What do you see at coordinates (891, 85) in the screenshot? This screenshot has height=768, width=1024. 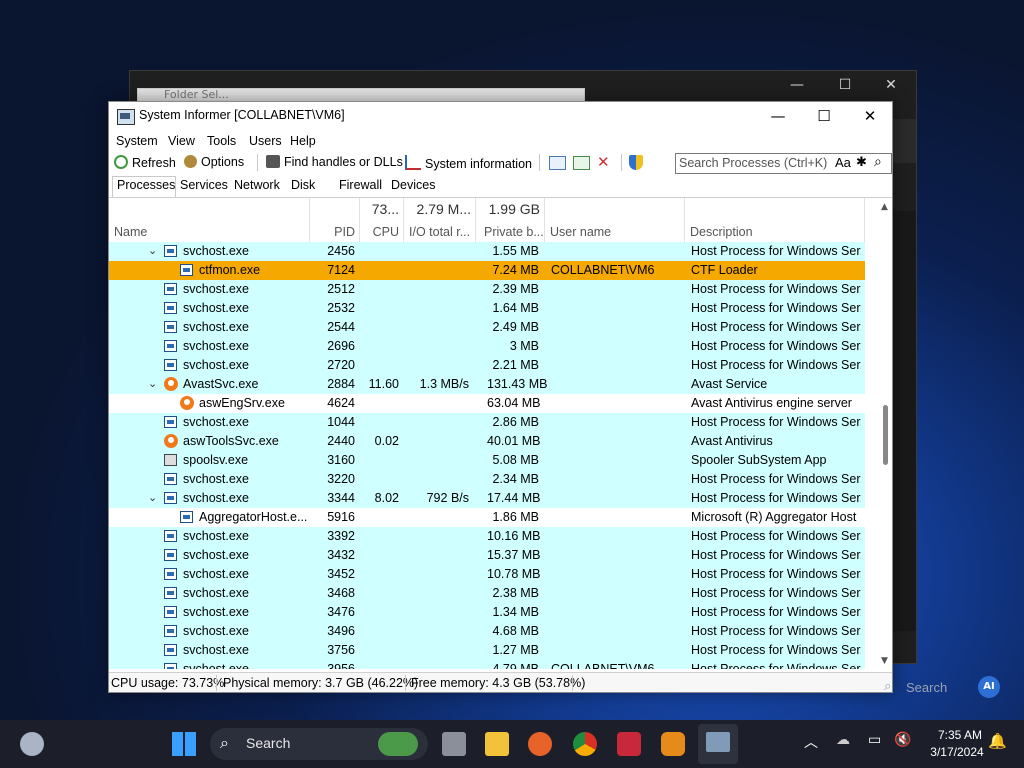 I see `close-icon: ✕` at bounding box center [891, 85].